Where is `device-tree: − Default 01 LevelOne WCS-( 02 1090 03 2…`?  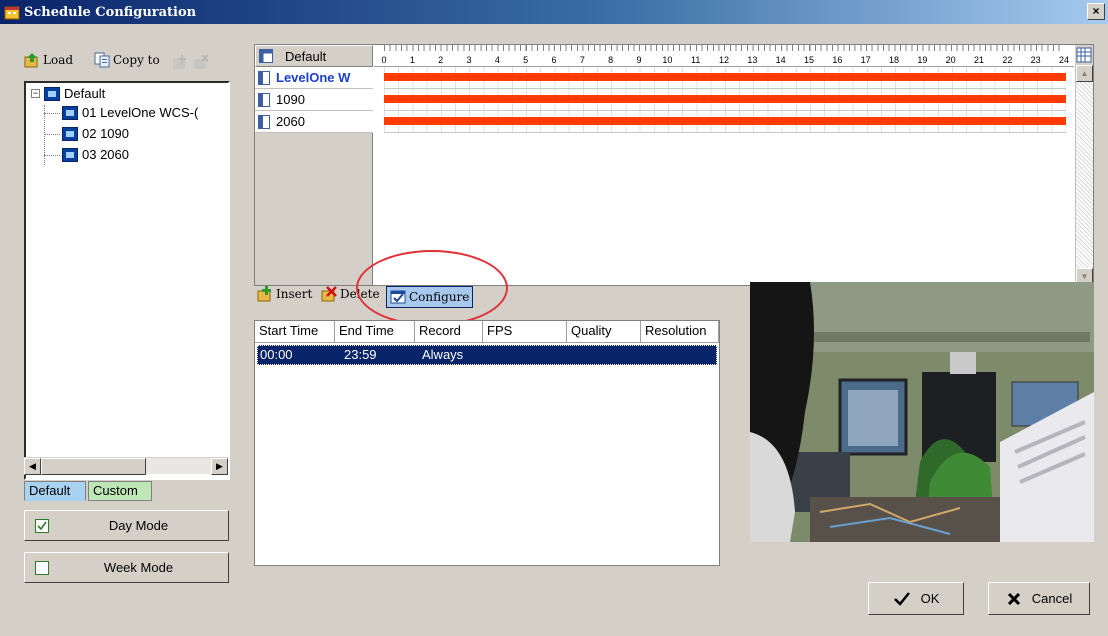
device-tree: − Default 01 LevelOne WCS-( 02 1090 03 2… is located at coordinates (127, 280).